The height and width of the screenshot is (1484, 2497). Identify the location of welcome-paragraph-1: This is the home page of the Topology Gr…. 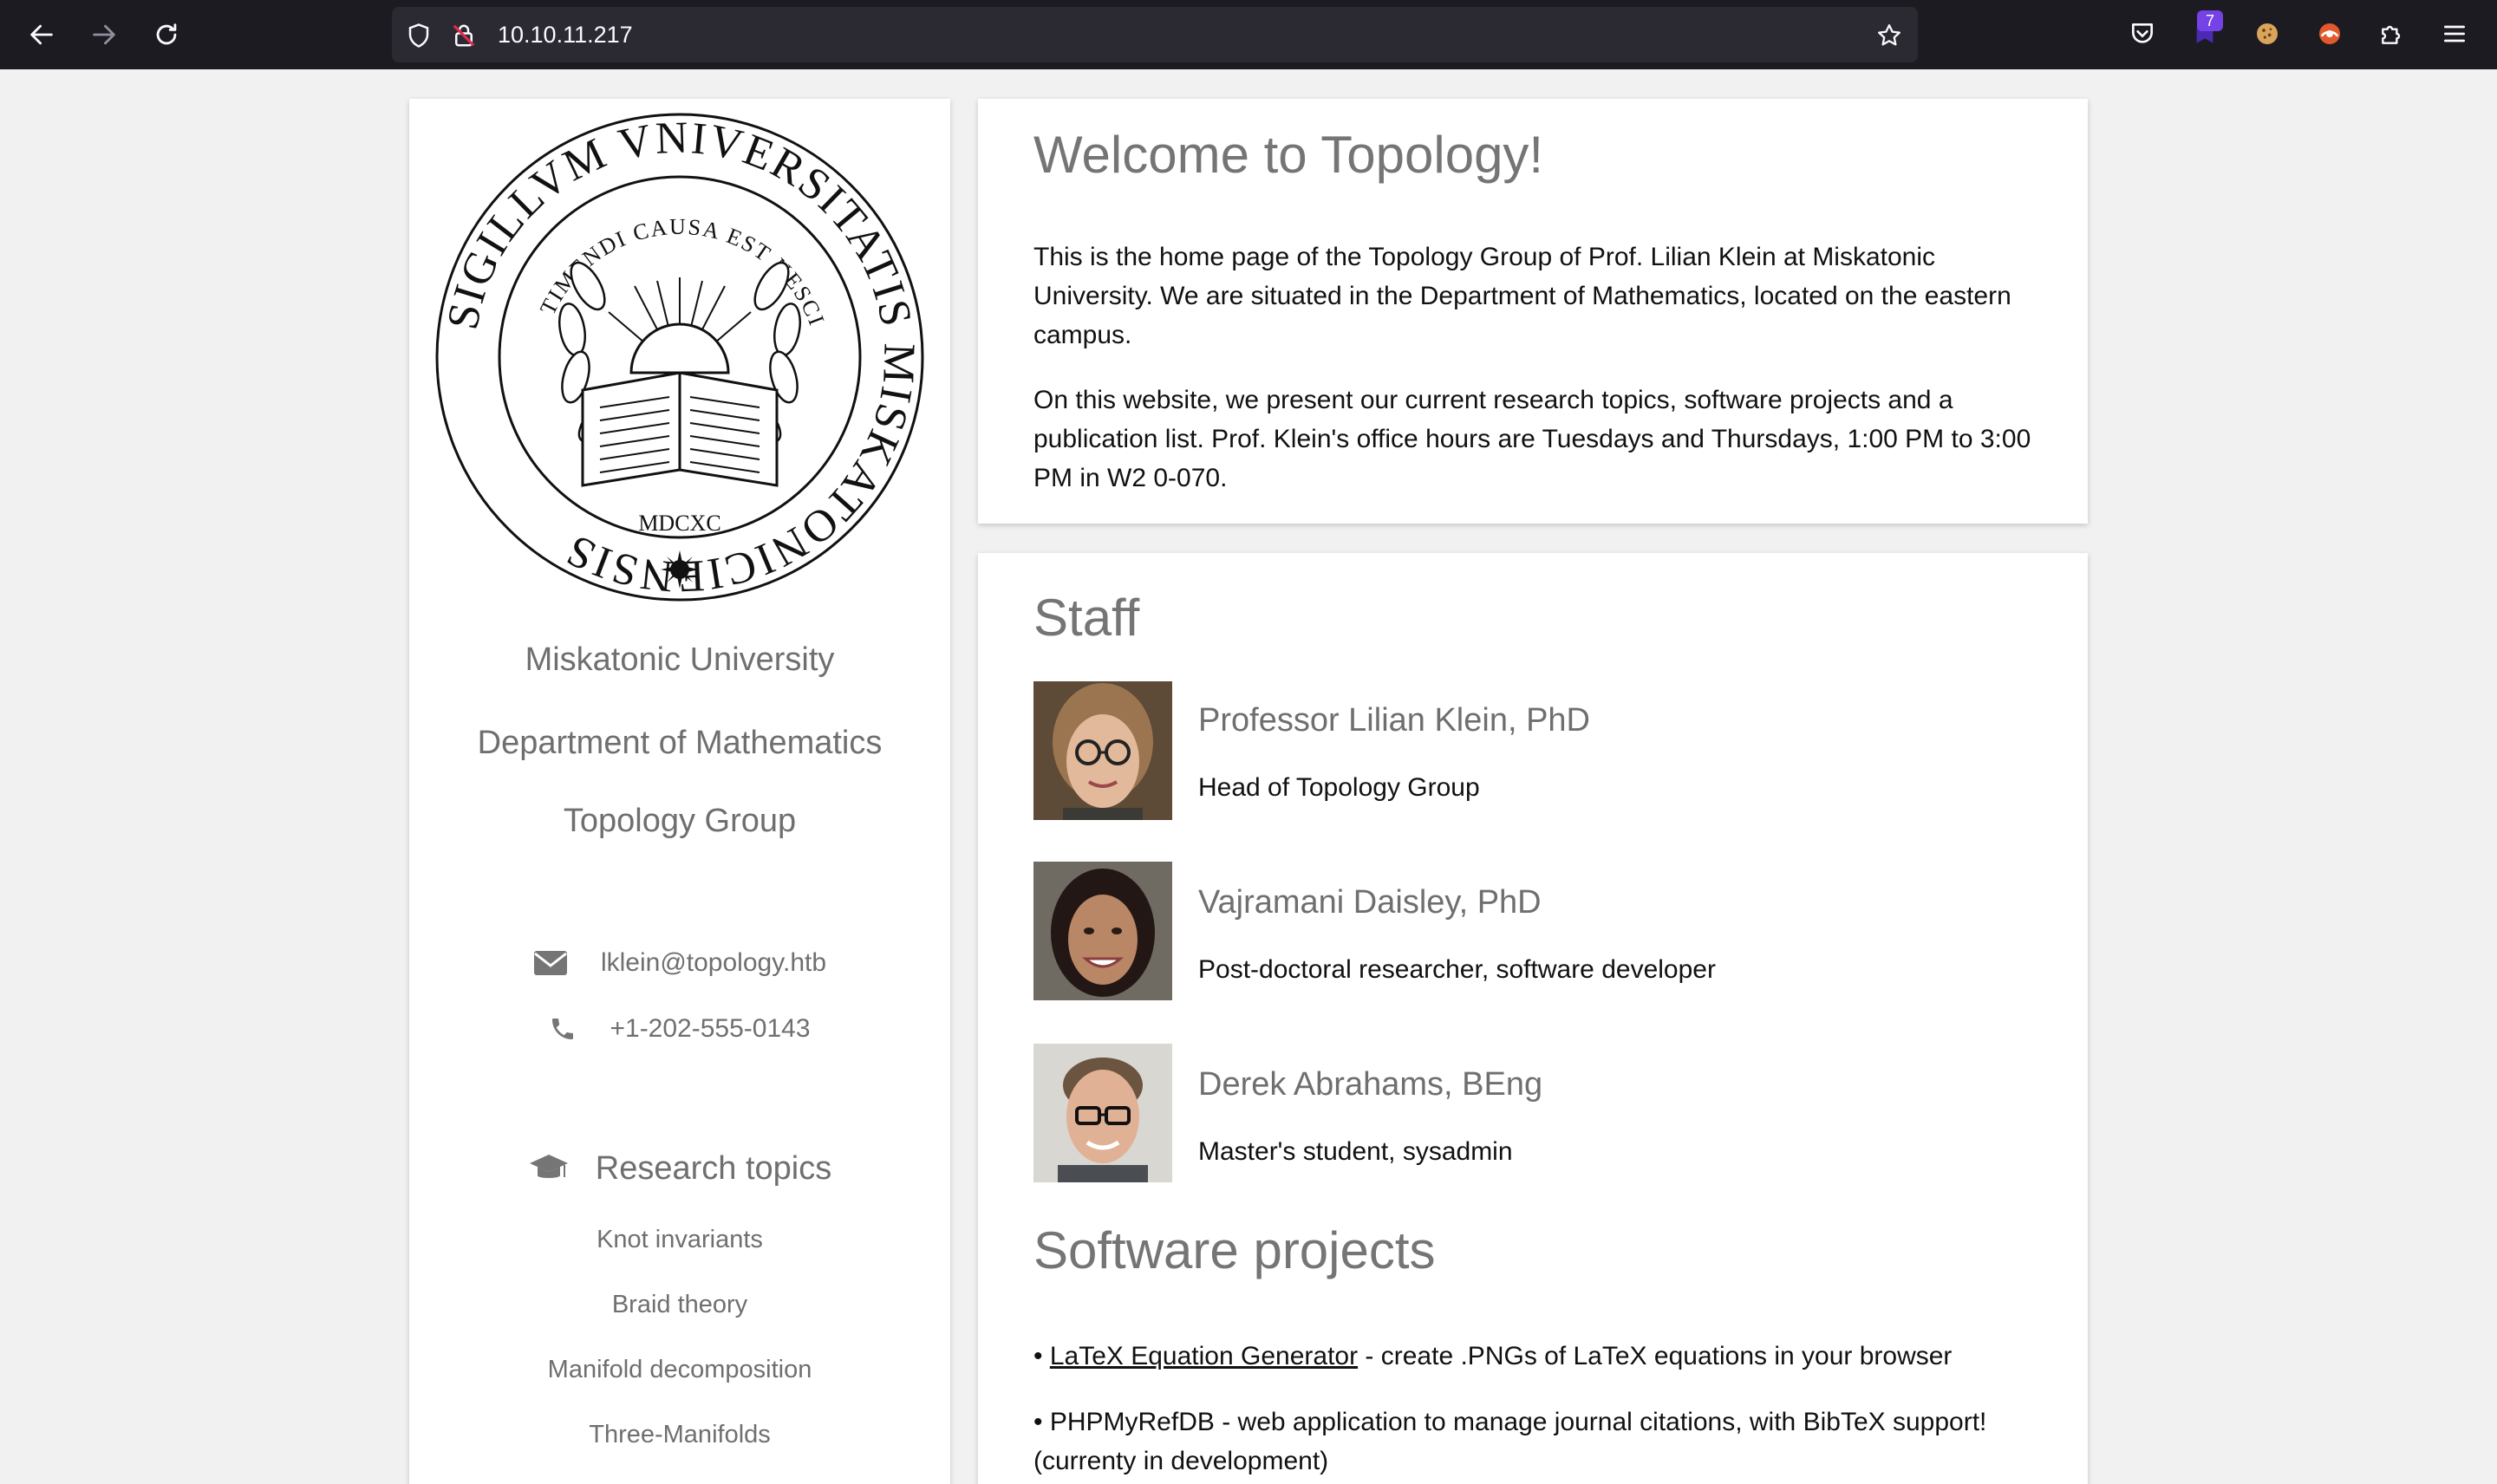
(1522, 296).